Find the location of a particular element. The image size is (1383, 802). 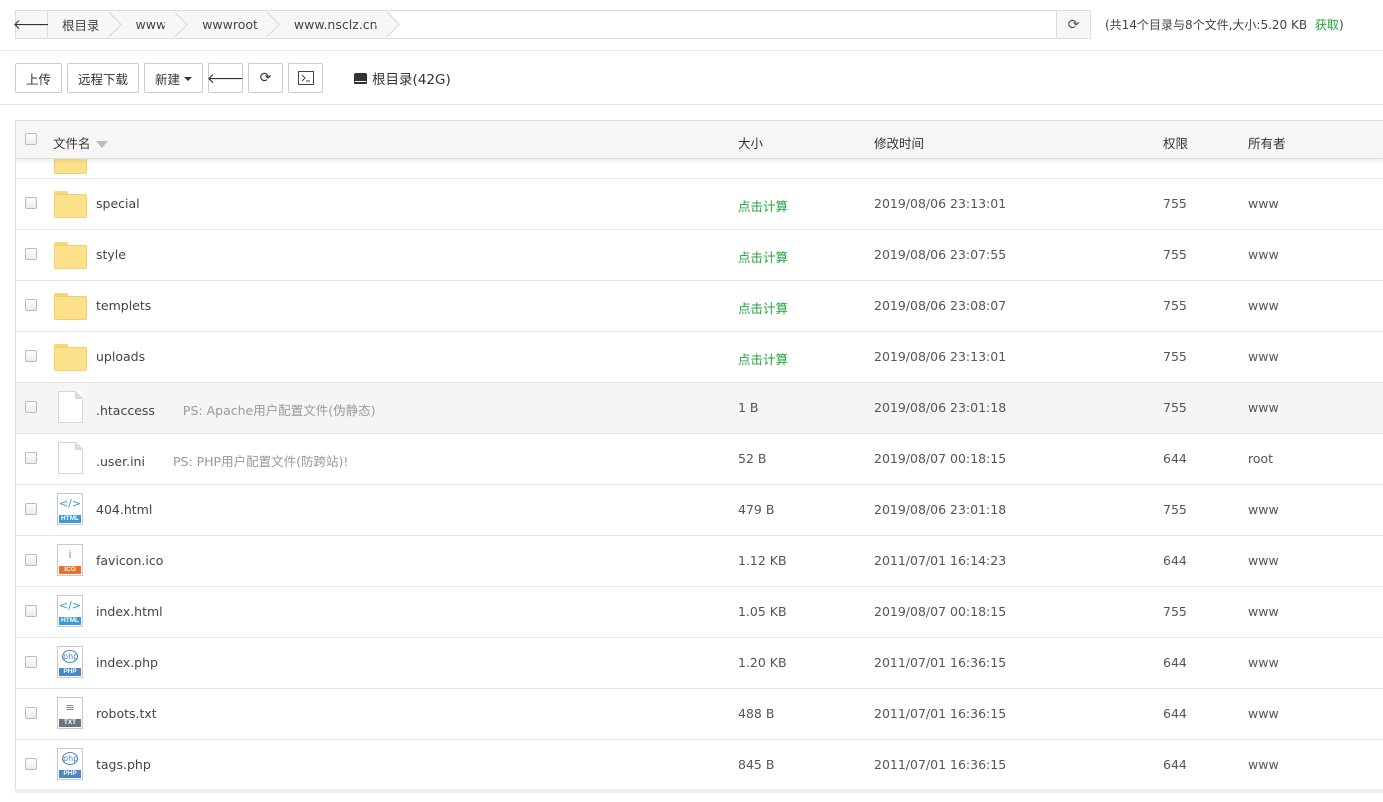

remote-download-button: 远程下载 is located at coordinates (103, 78).